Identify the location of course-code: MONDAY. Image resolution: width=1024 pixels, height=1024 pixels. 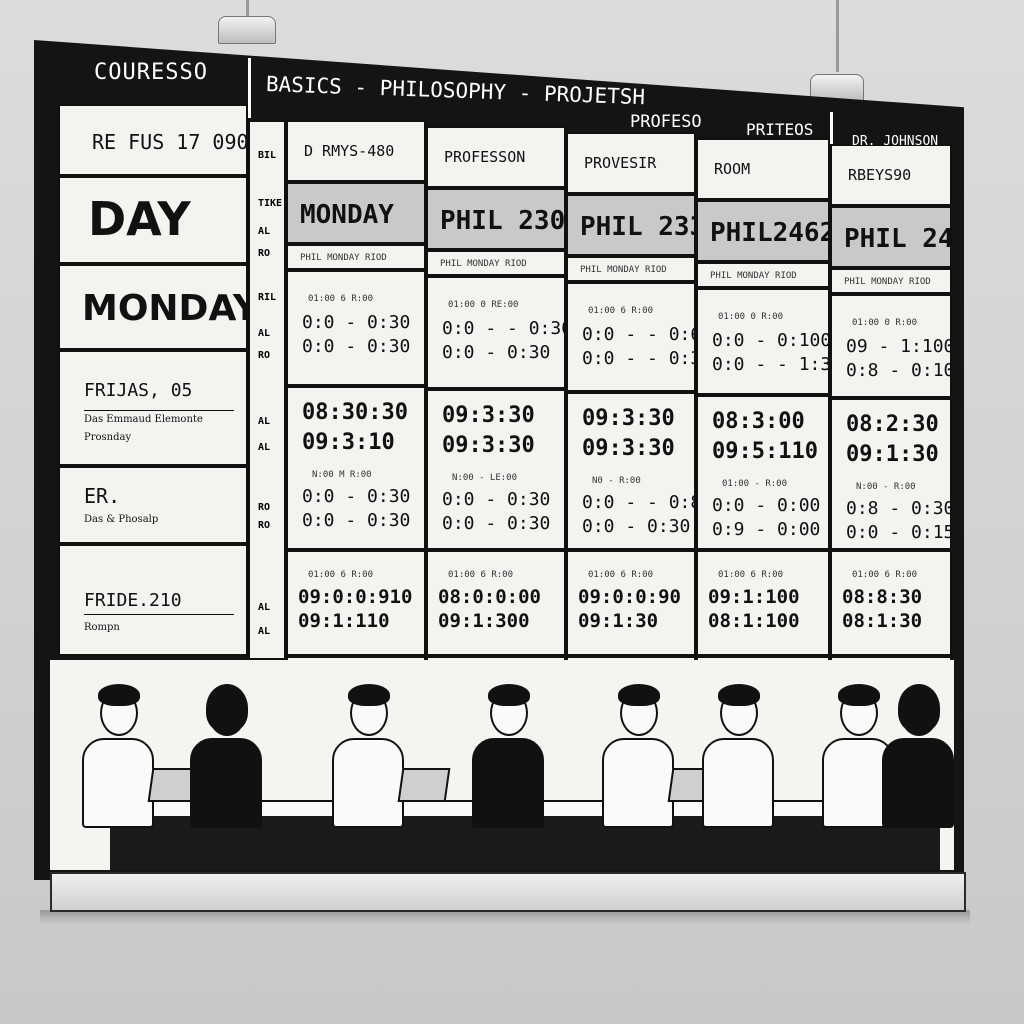
(347, 215).